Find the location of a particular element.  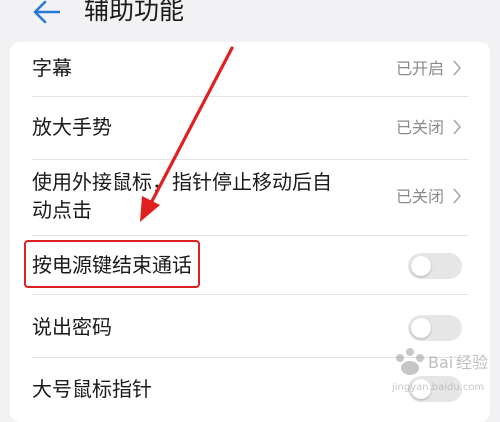

back-arrow-icon is located at coordinates (46, 13).